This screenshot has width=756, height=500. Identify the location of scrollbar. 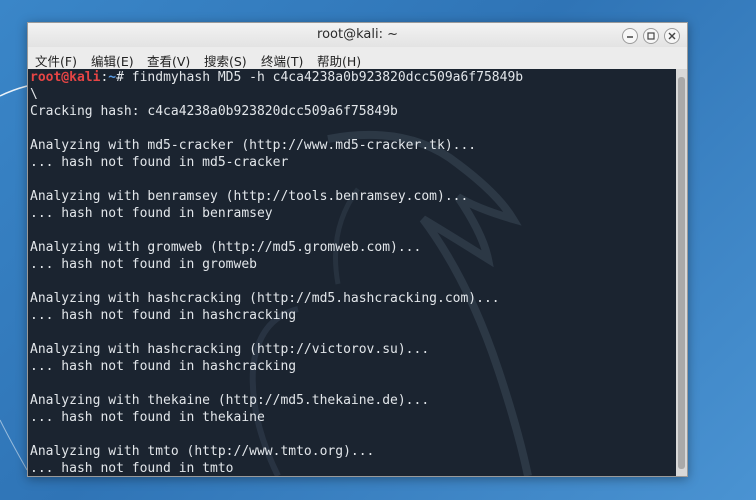
(681, 272).